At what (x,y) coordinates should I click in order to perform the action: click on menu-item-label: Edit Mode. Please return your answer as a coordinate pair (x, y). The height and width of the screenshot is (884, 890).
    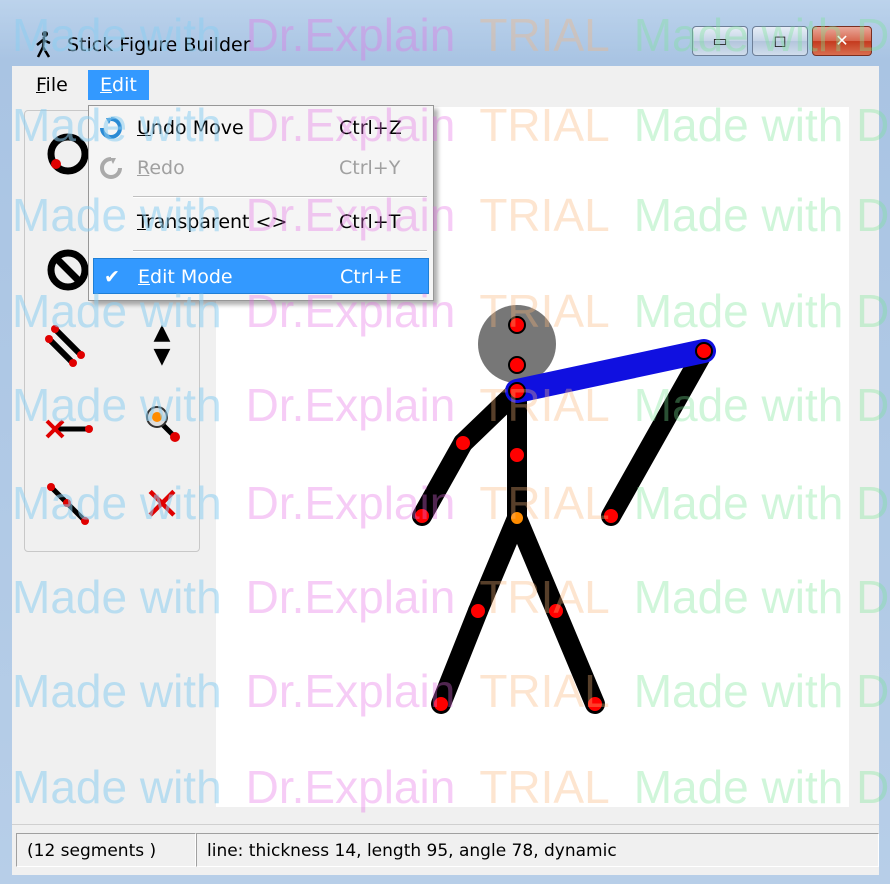
    Looking at the image, I should click on (185, 277).